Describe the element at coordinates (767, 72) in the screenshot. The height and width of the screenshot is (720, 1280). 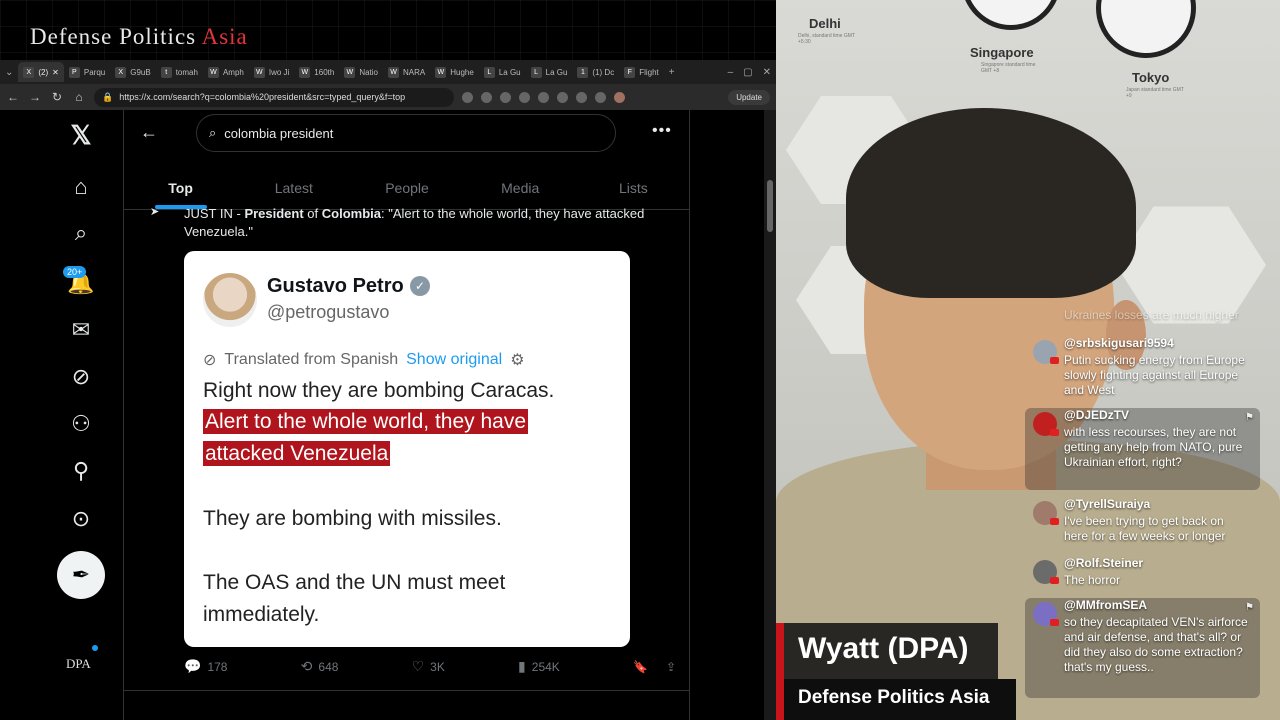
I see `close-window-icon: ✕` at that location.